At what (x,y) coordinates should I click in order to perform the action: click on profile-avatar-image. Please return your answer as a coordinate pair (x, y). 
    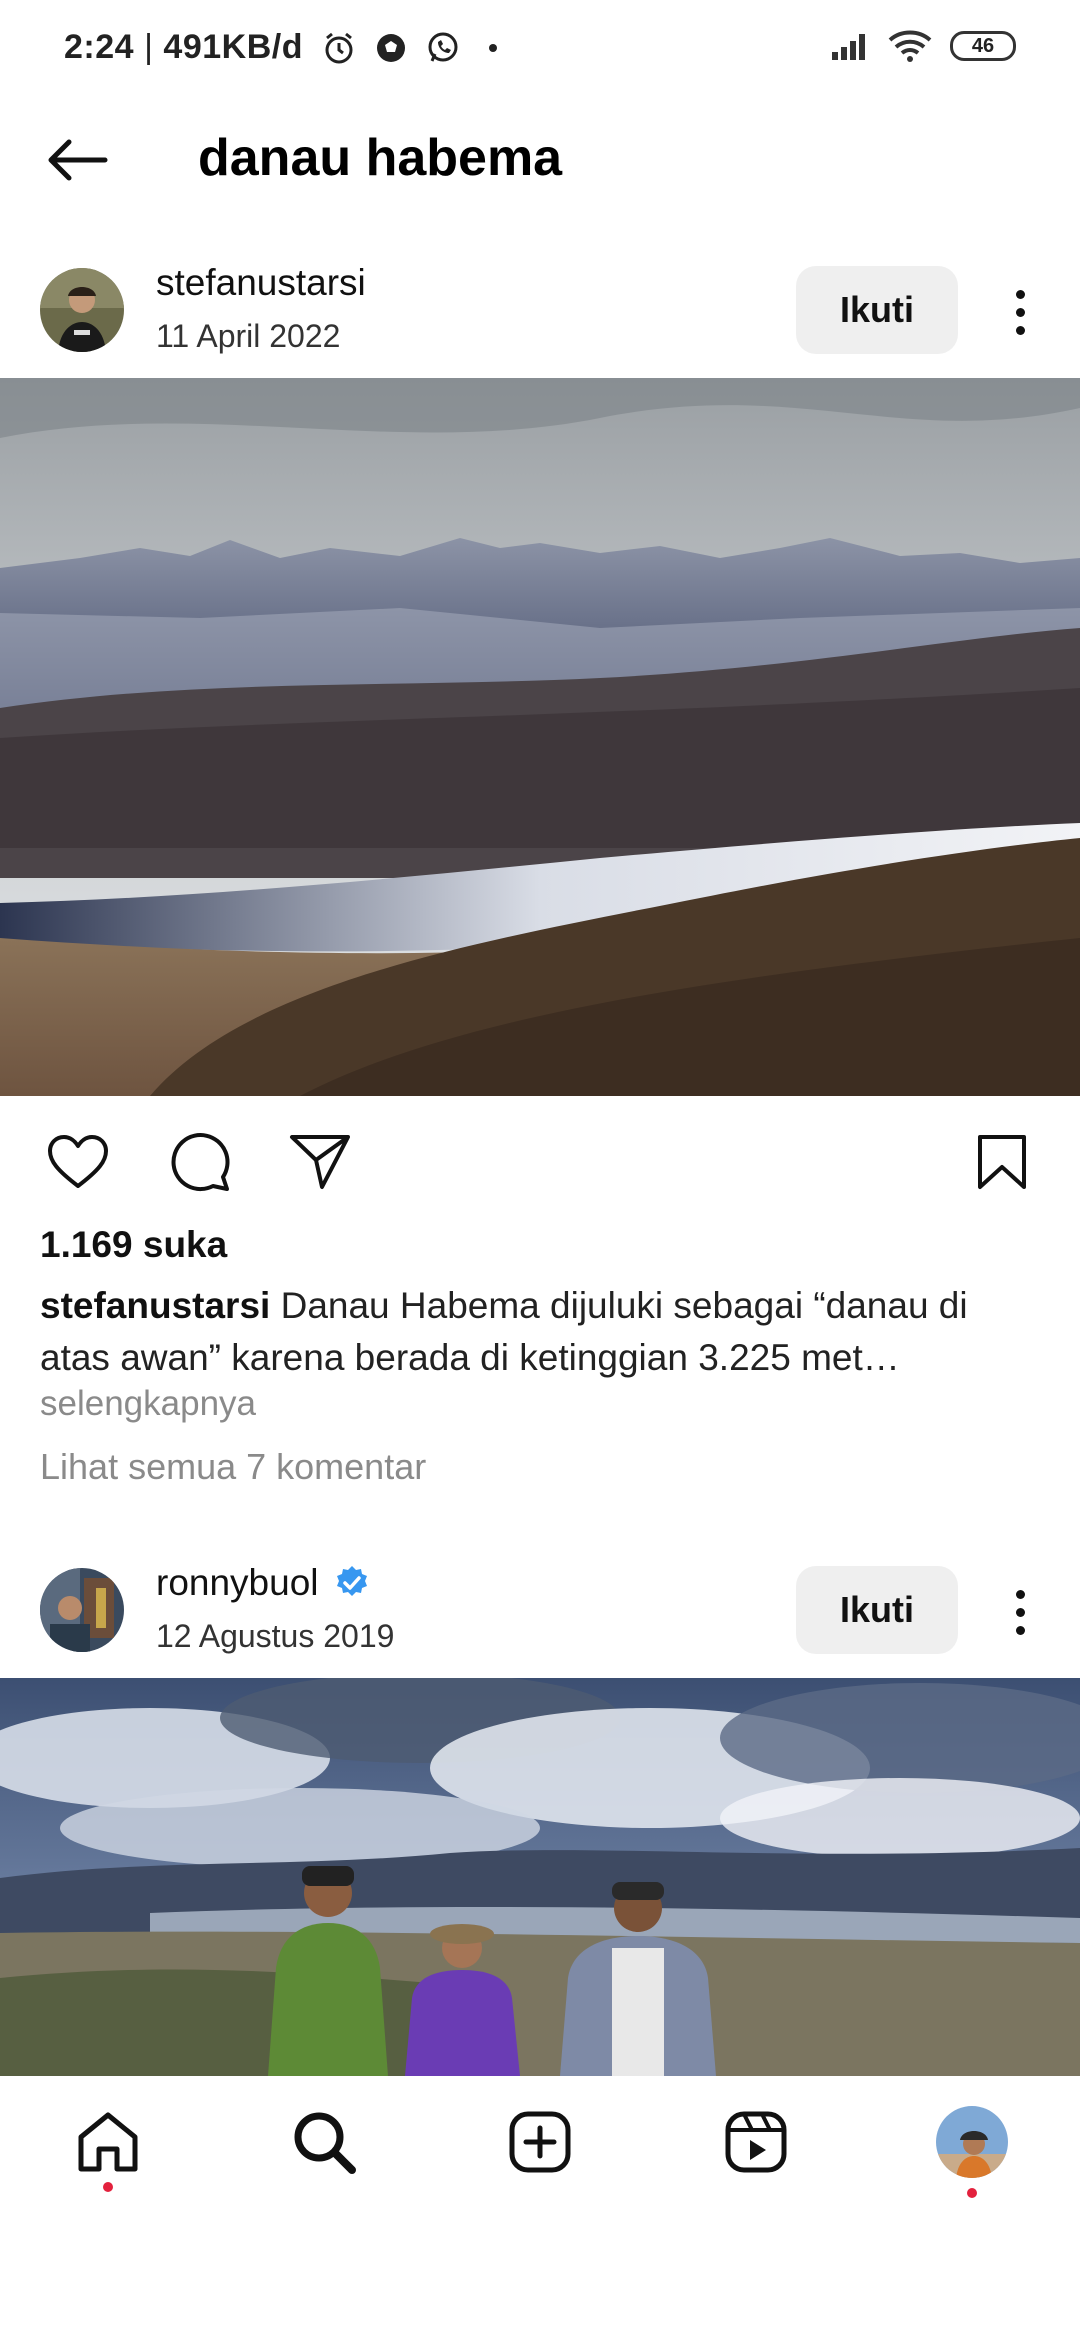
    Looking at the image, I should click on (972, 2142).